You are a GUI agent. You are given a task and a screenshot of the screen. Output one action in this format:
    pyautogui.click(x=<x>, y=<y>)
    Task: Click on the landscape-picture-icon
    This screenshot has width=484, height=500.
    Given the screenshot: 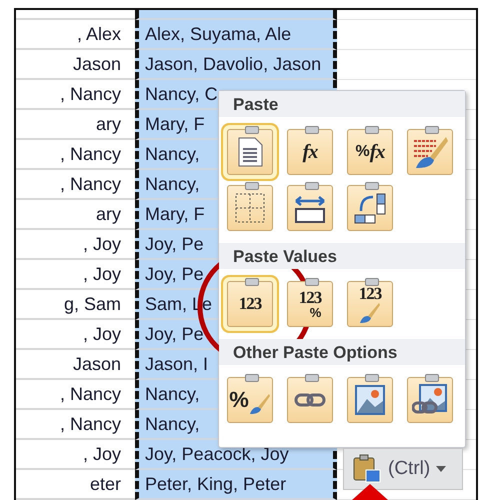 What is the action you would take?
    pyautogui.click(x=370, y=400)
    